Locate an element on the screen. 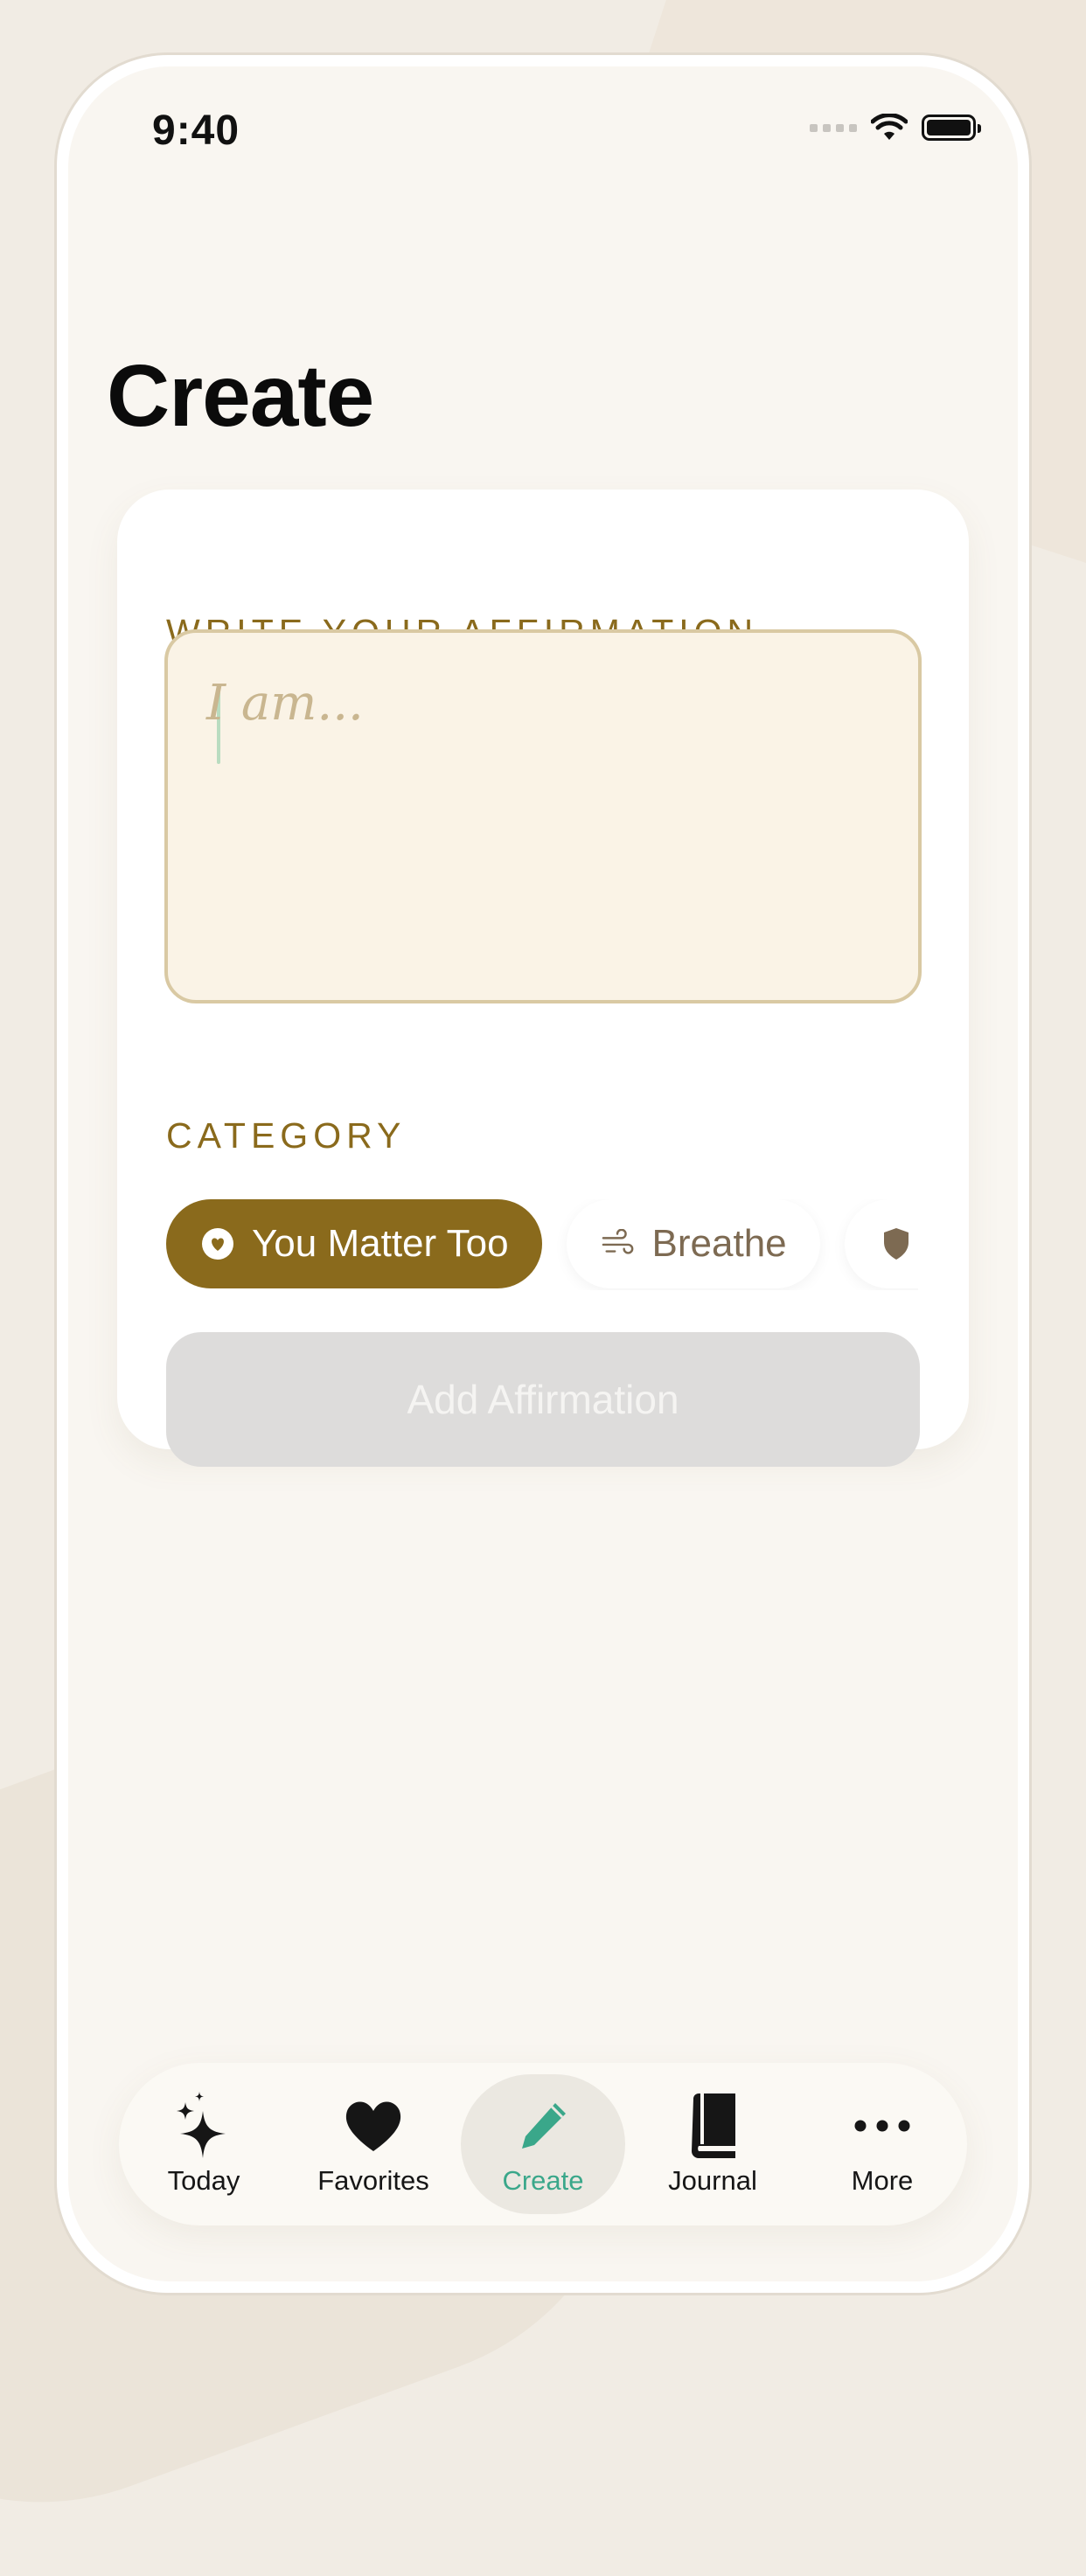  page-title: Create is located at coordinates (241, 396).